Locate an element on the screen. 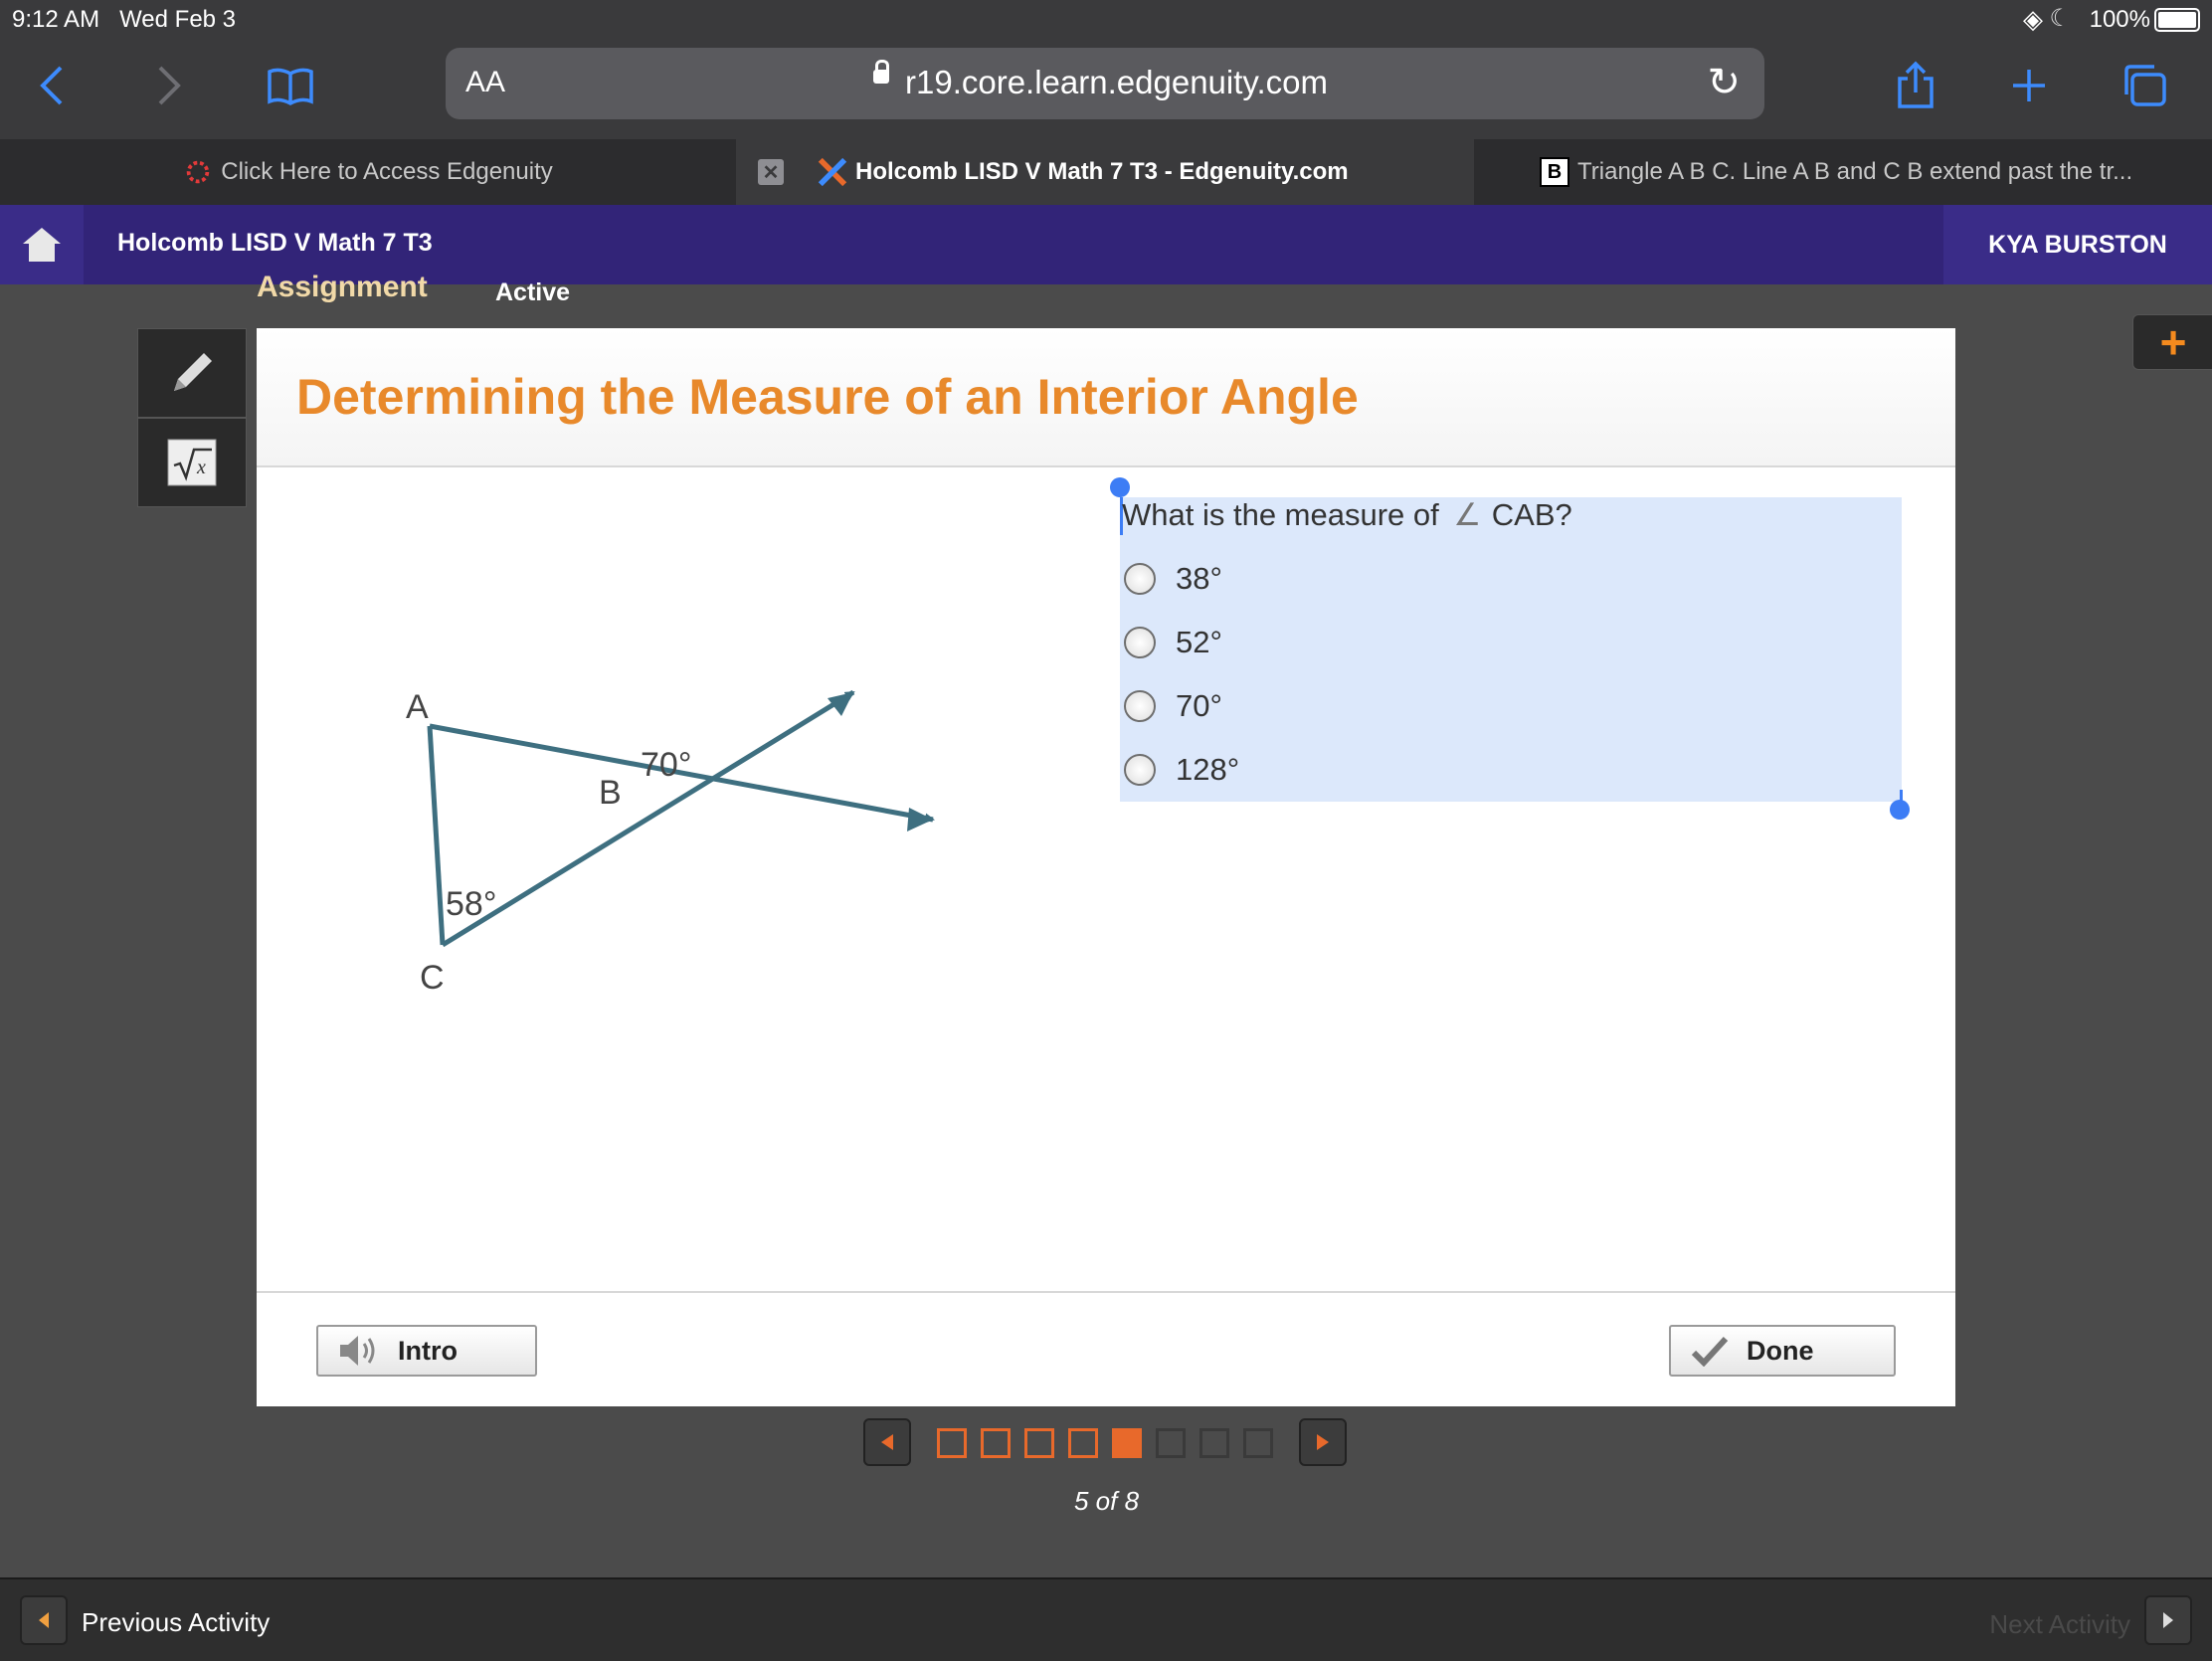 This screenshot has height=1661, width=2212. tab-label: Holcomb LISD V Math 7 T3 - Edgenuity.com is located at coordinates (1102, 172).